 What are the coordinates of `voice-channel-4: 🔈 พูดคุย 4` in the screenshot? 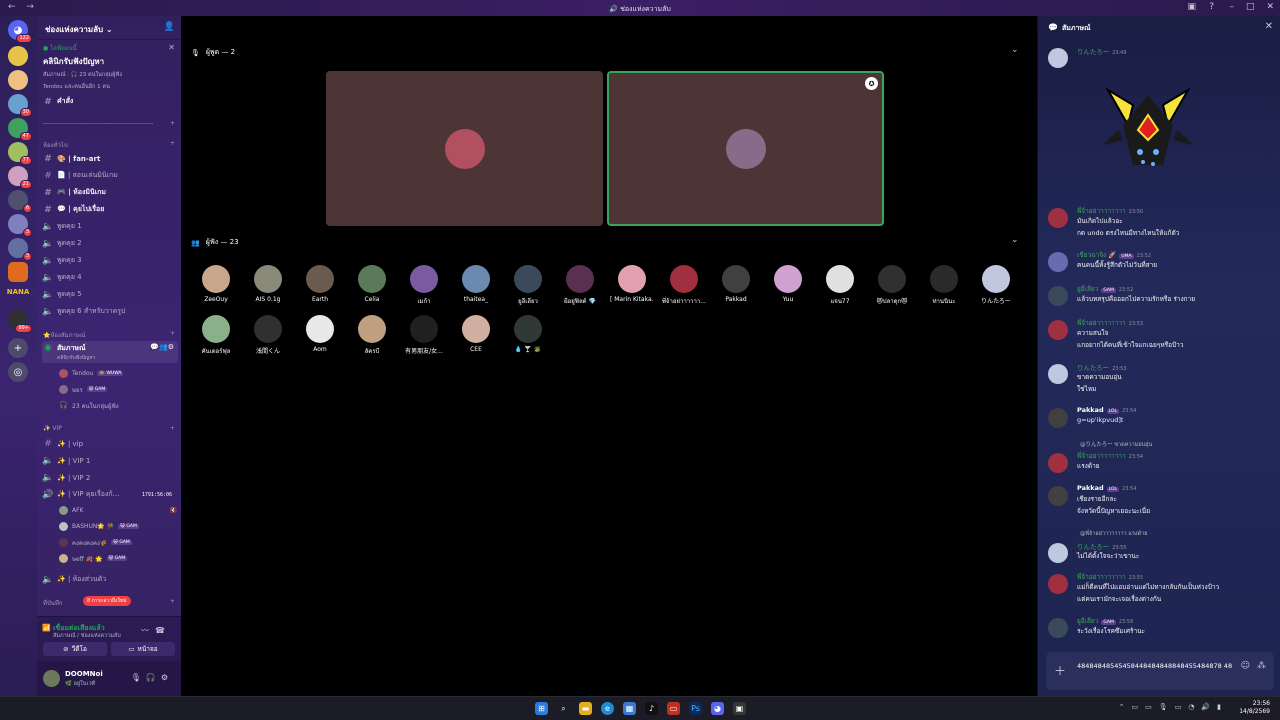 It's located at (110, 277).